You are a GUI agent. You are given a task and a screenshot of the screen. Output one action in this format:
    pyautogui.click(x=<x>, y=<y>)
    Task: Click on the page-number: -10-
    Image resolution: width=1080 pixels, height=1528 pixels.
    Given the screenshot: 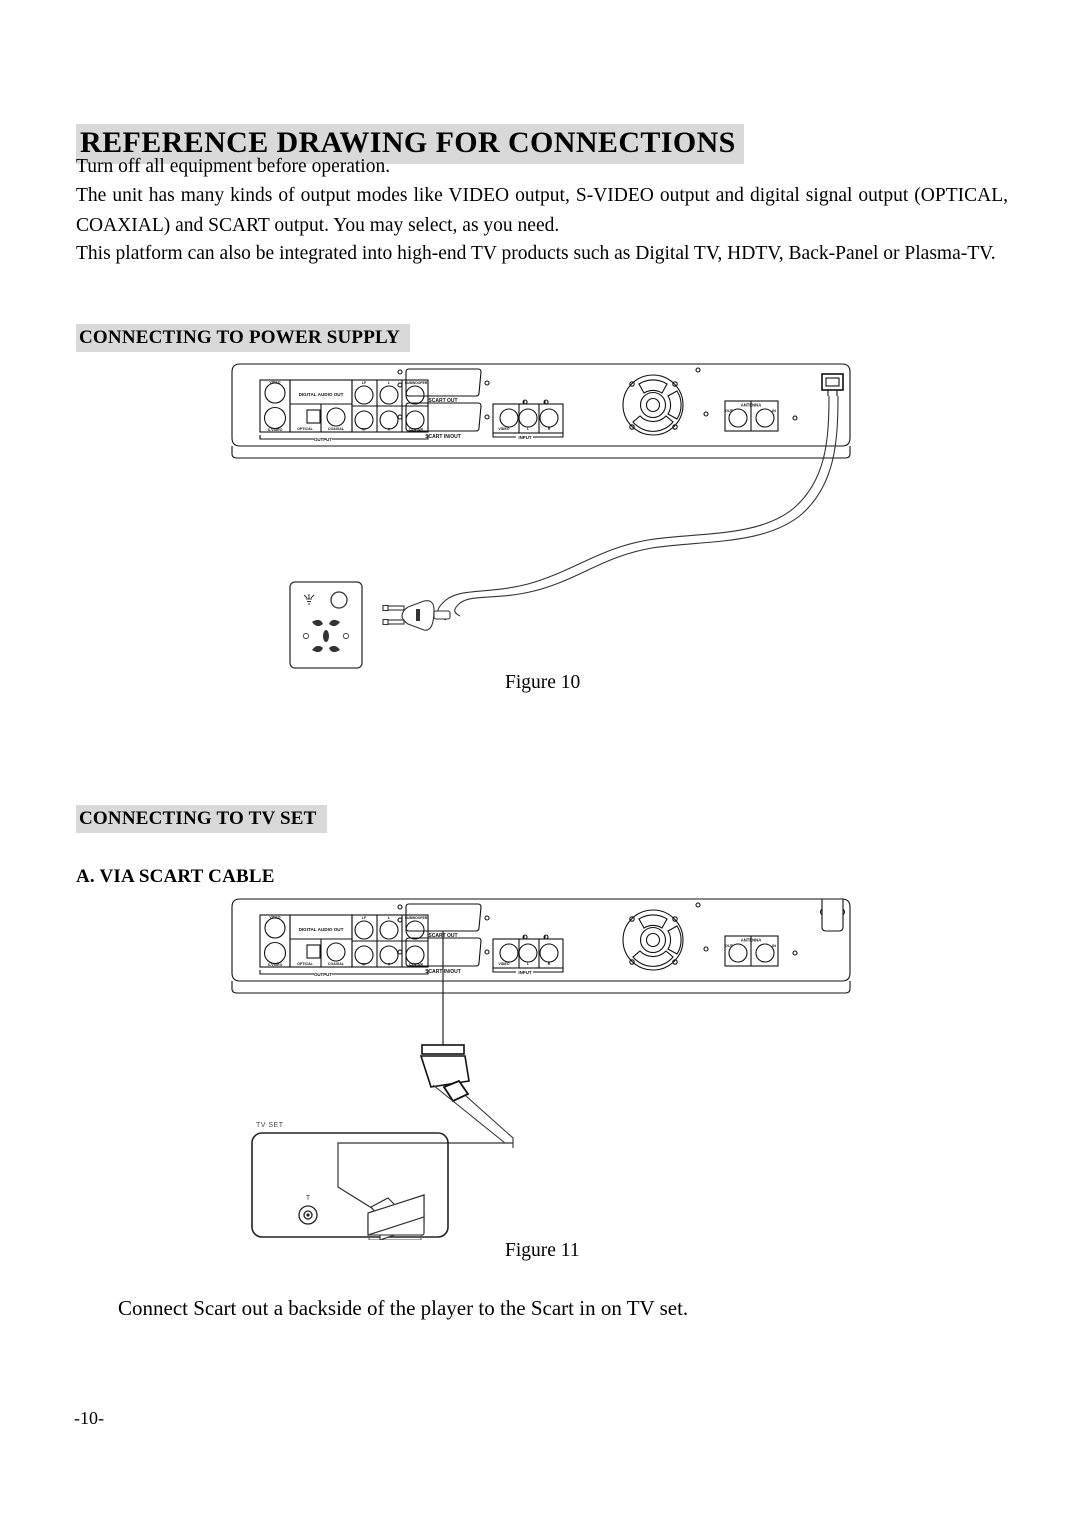 What is the action you would take?
    pyautogui.click(x=89, y=1418)
    